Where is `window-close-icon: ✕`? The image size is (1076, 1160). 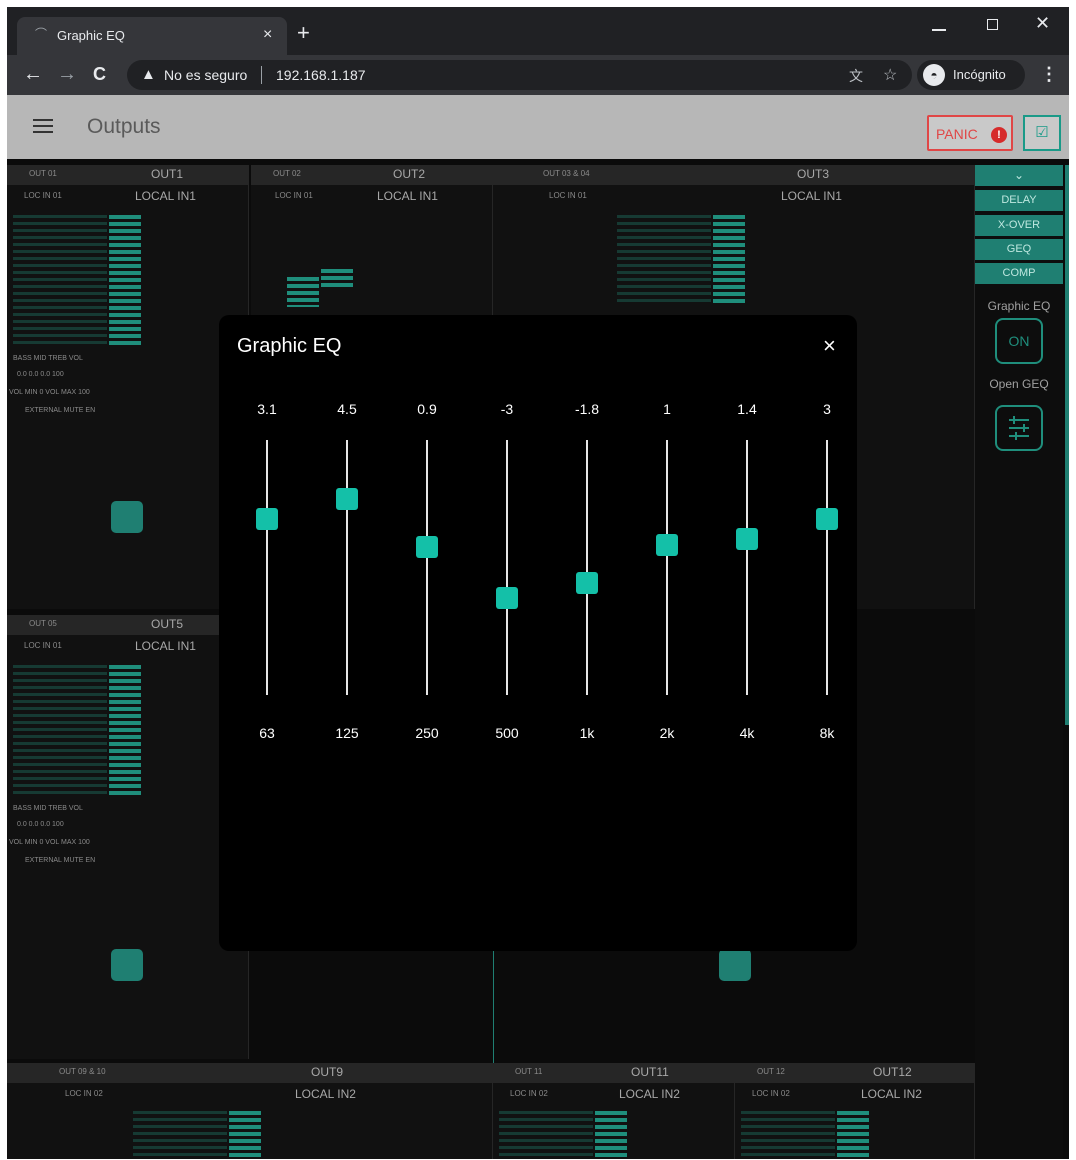
window-close-icon: ✕ is located at coordinates (1042, 23).